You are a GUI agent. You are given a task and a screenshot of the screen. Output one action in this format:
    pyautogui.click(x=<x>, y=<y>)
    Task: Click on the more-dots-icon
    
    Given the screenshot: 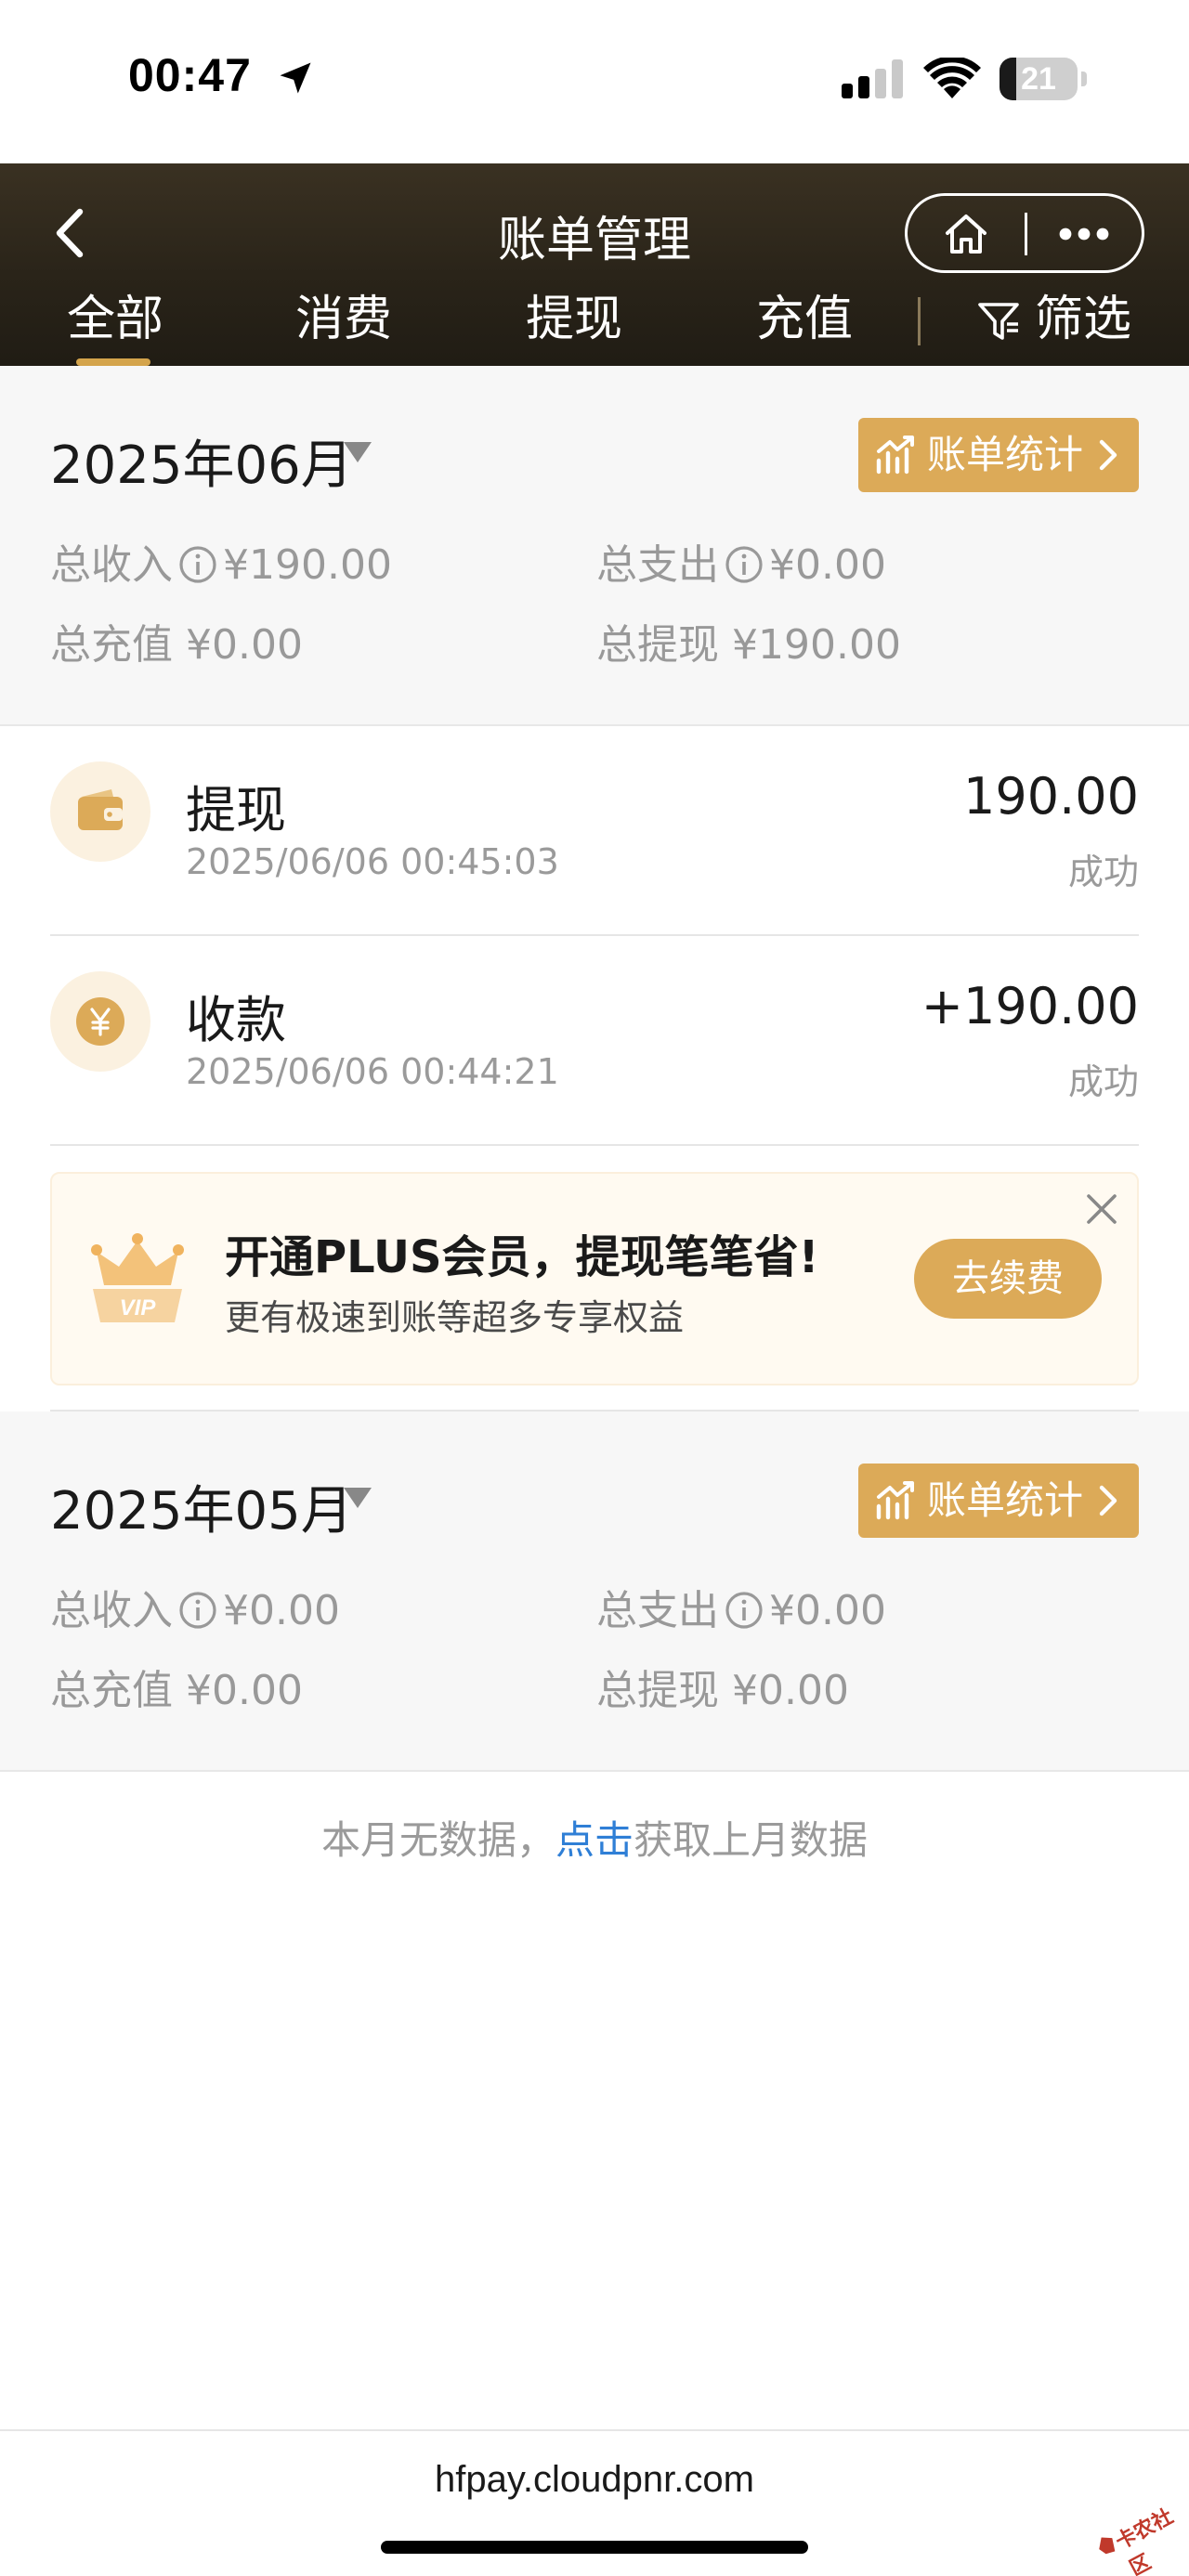 What is the action you would take?
    pyautogui.click(x=1084, y=234)
    